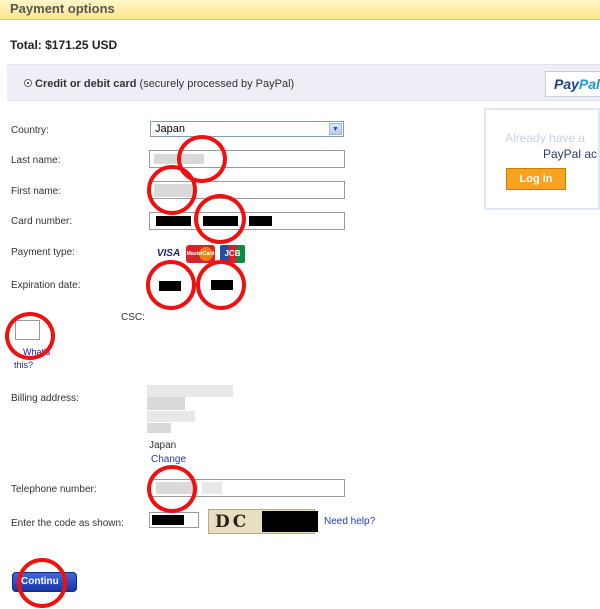 This screenshot has height=609, width=600. What do you see at coordinates (170, 286) in the screenshot?
I see `redacted-expiration-month` at bounding box center [170, 286].